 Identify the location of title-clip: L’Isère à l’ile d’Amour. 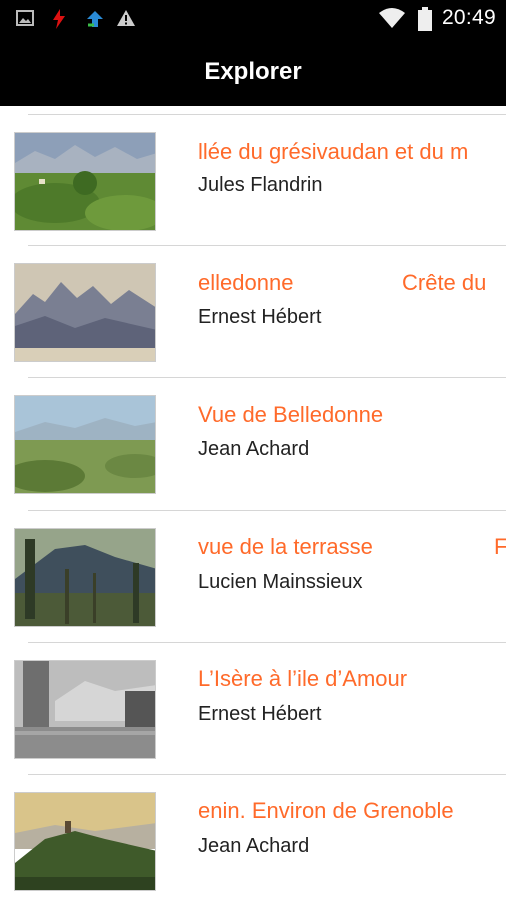
(352, 681).